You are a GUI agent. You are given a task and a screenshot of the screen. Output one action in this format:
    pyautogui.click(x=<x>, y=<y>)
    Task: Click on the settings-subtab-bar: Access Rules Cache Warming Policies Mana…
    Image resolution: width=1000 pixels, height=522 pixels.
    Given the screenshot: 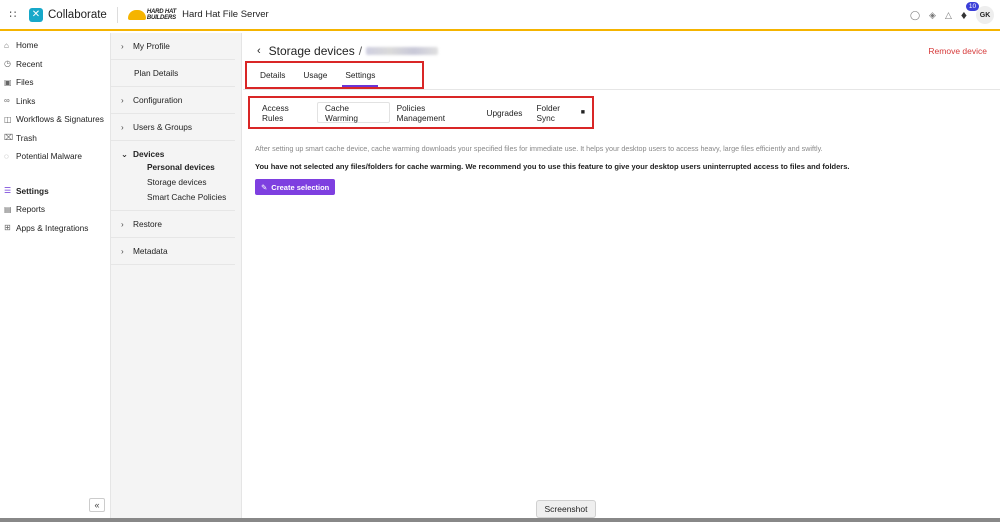 What is the action you would take?
    pyautogui.click(x=421, y=112)
    